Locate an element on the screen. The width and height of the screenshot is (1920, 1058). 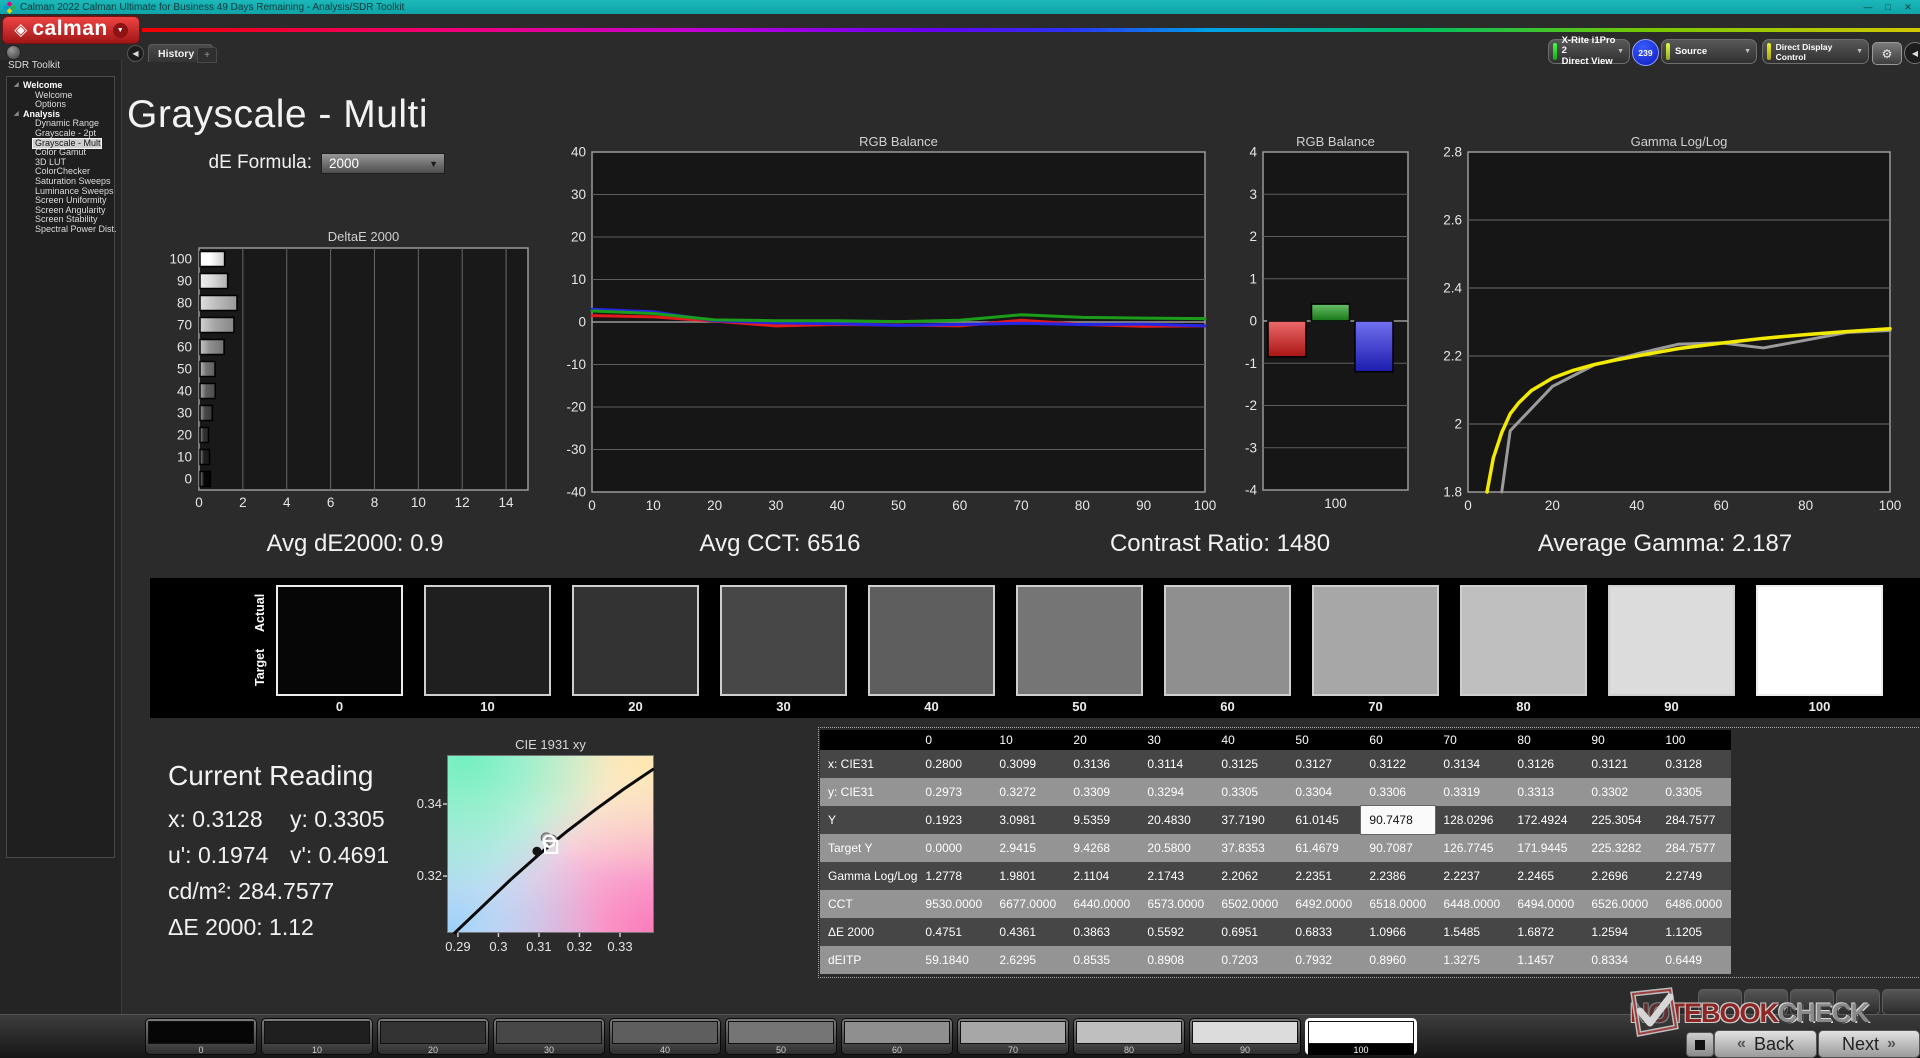
next-button: Next » is located at coordinates (1869, 1044).